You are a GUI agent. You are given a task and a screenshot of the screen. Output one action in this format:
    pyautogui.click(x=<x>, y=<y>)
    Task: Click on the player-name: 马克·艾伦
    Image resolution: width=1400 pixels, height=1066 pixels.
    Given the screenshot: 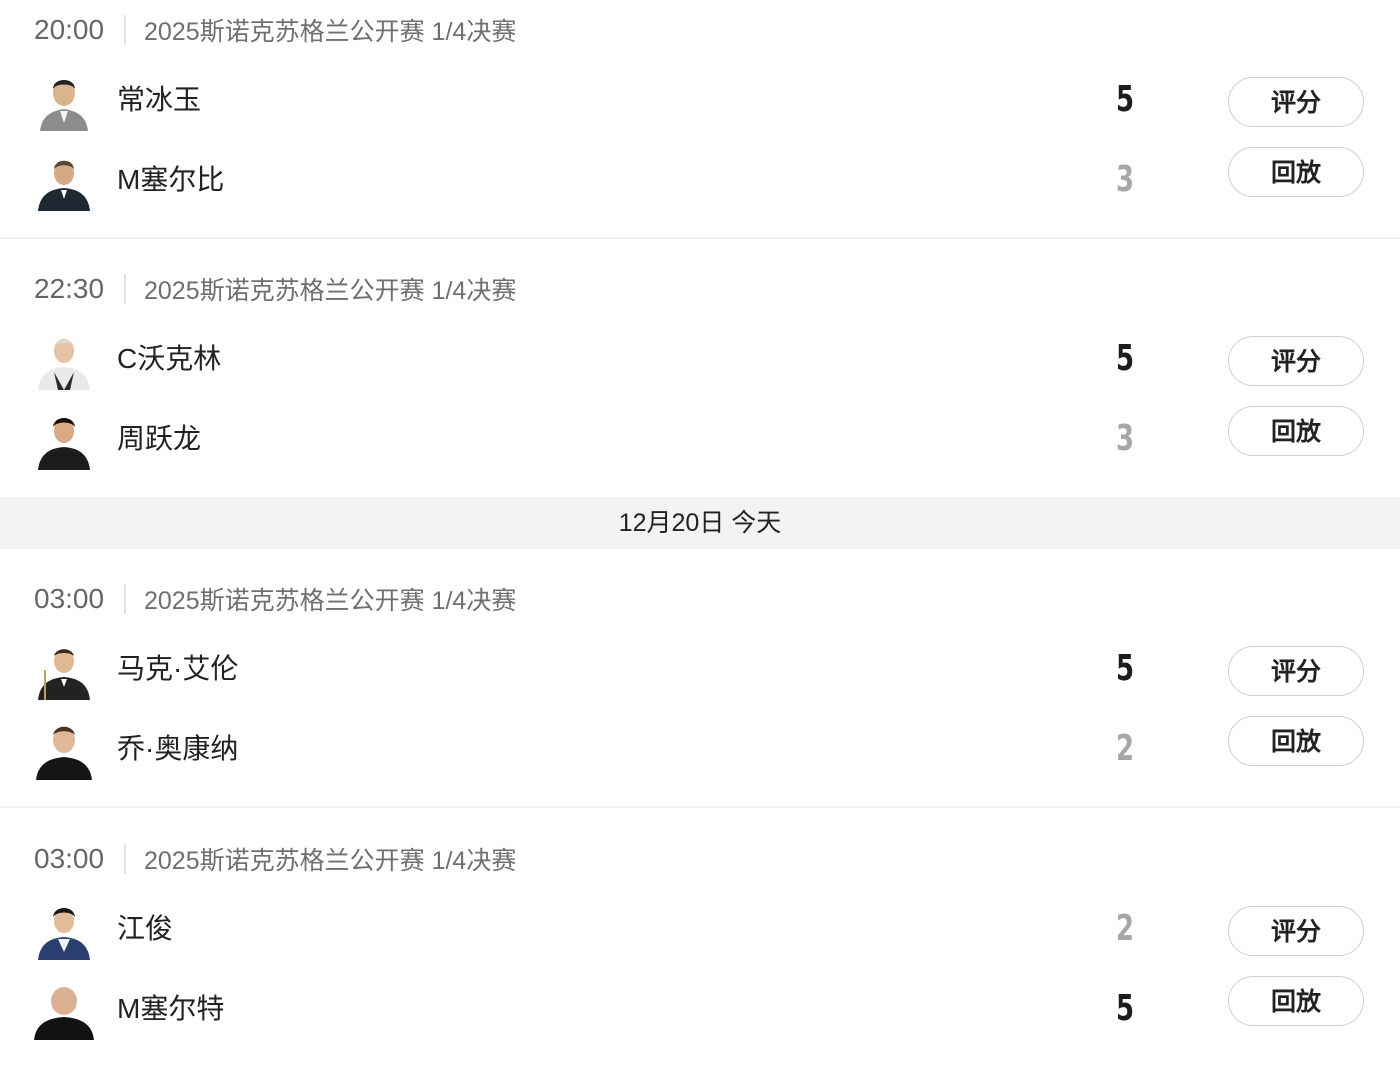 What is the action you would take?
    pyautogui.click(x=178, y=668)
    